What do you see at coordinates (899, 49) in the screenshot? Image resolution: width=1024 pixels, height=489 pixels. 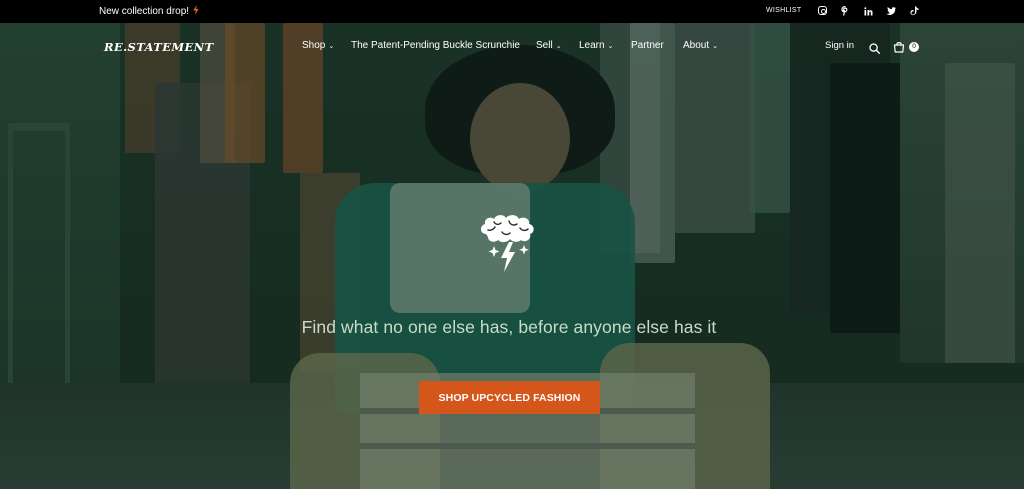 I see `shopping-bag-icon` at bounding box center [899, 49].